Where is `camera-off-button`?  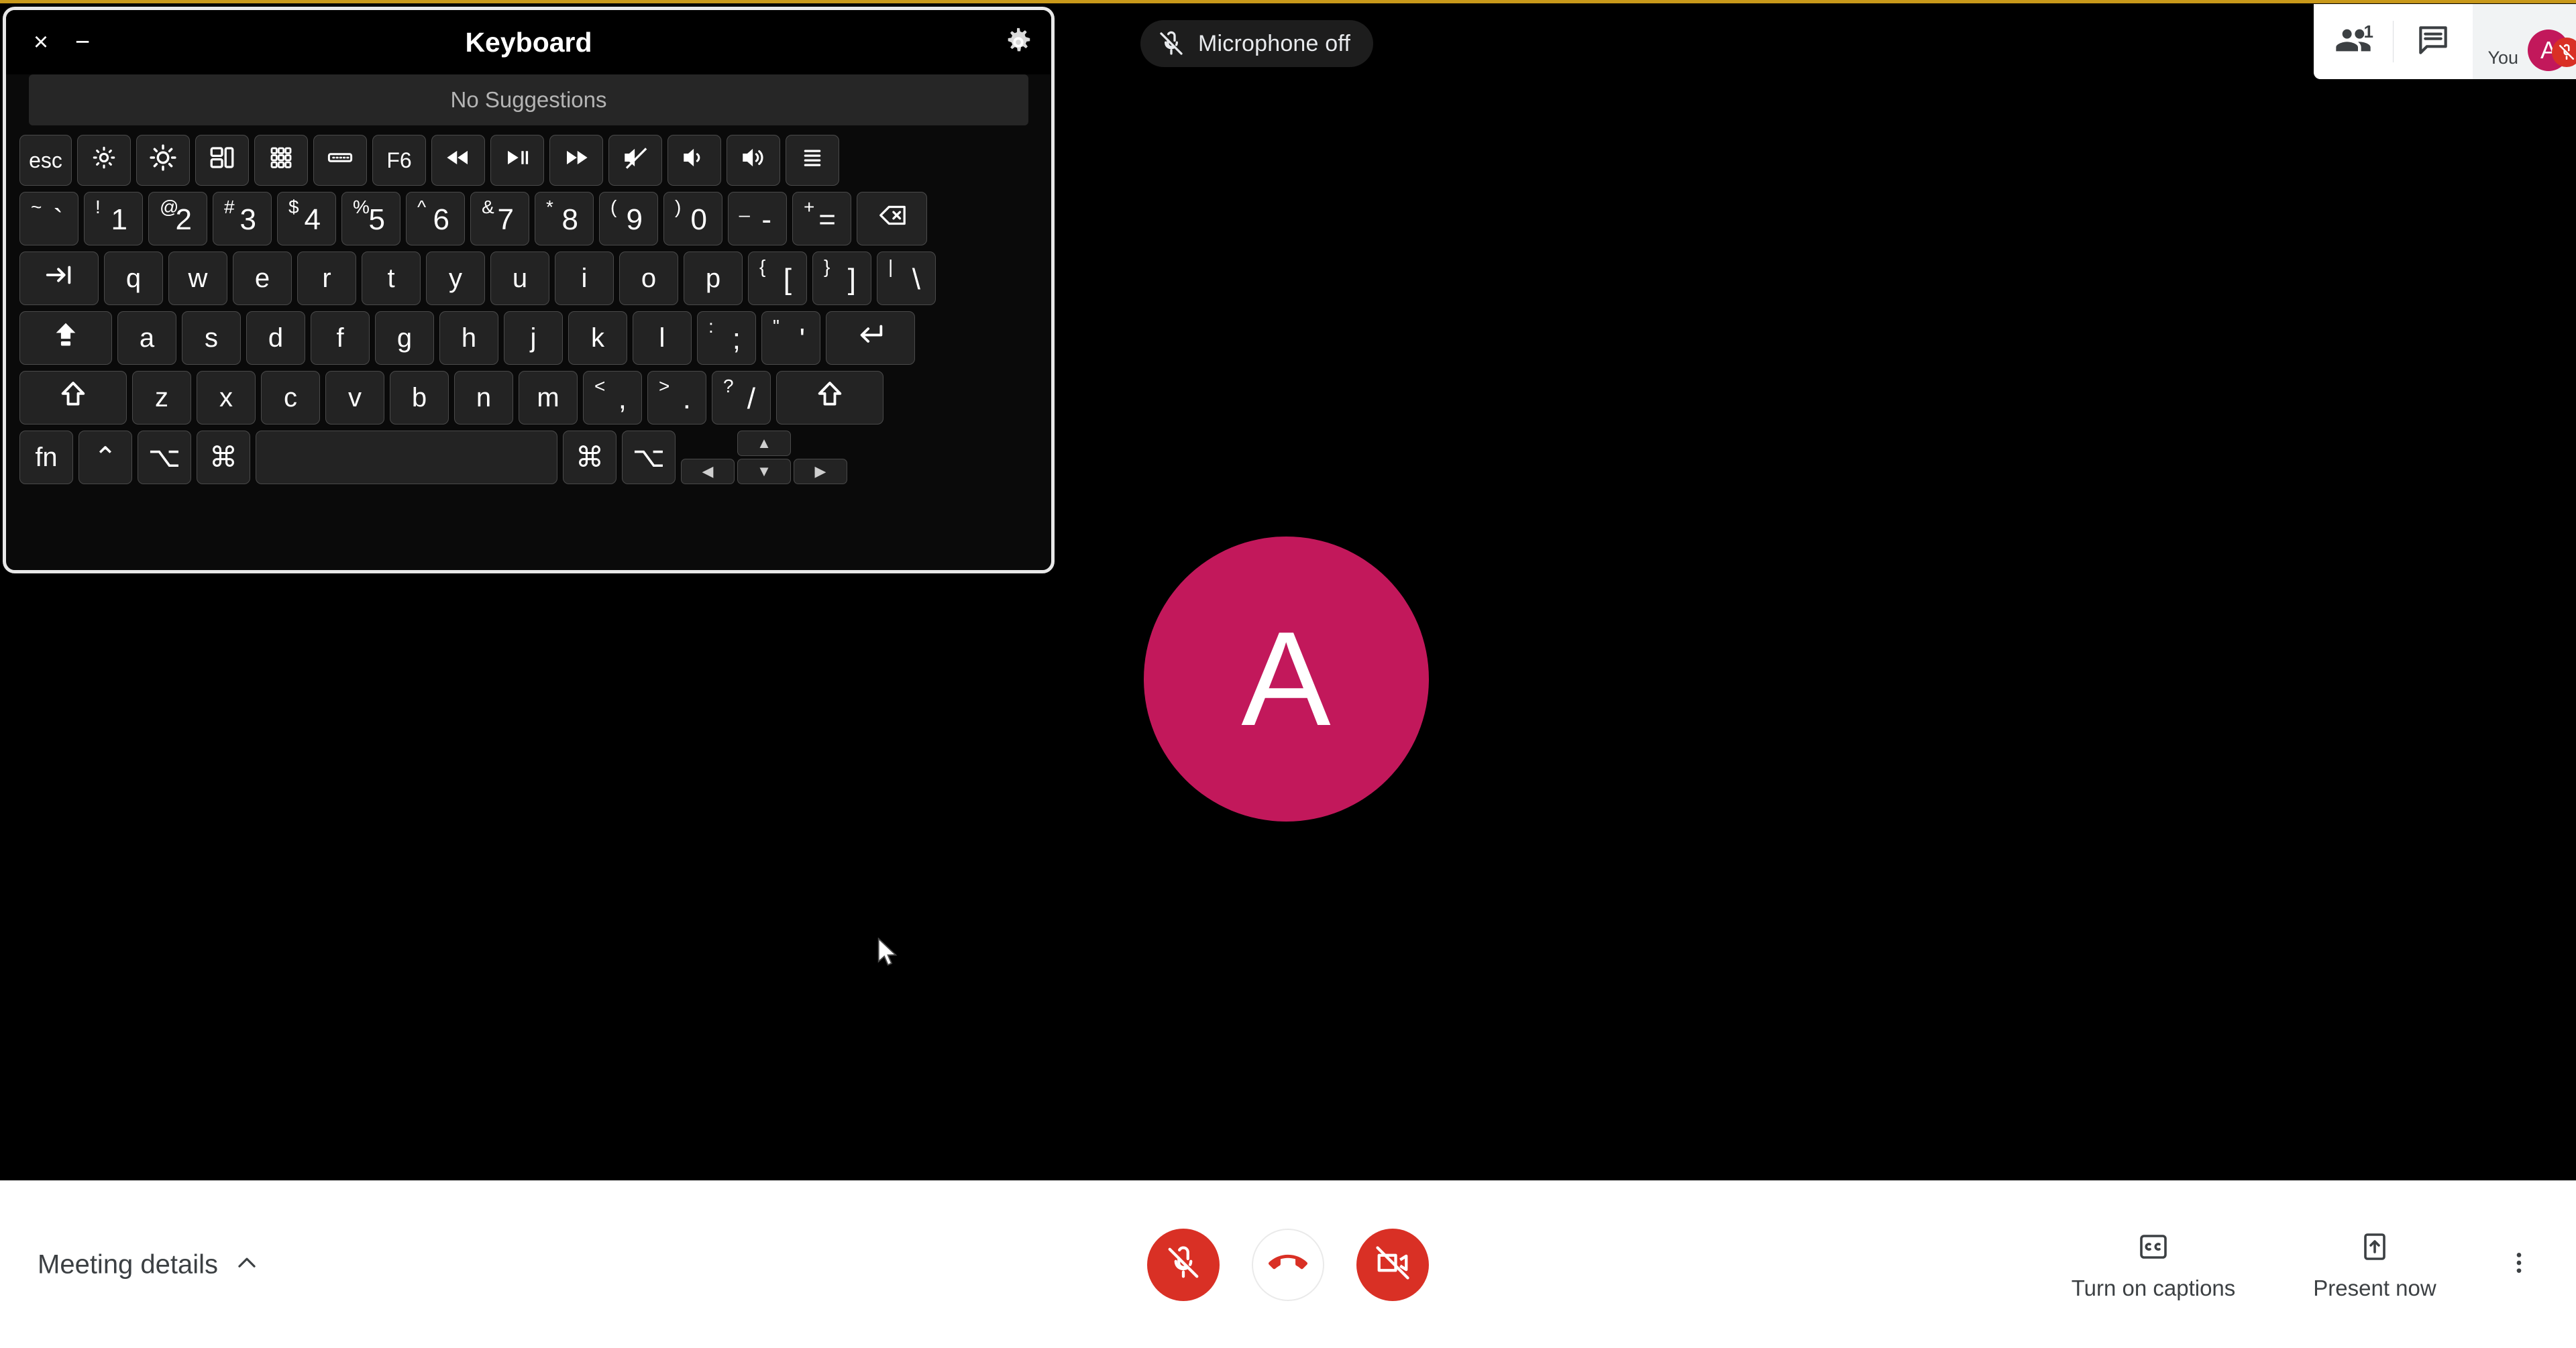 camera-off-button is located at coordinates (1392, 1264).